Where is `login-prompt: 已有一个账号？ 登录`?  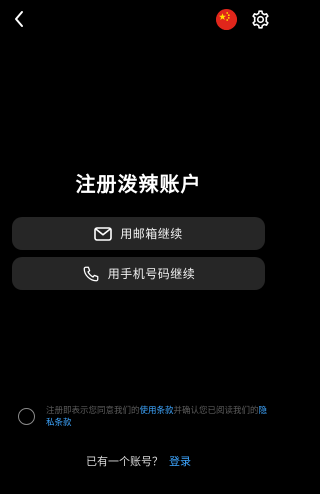 login-prompt: 已有一个账号？ 登录 is located at coordinates (138, 461).